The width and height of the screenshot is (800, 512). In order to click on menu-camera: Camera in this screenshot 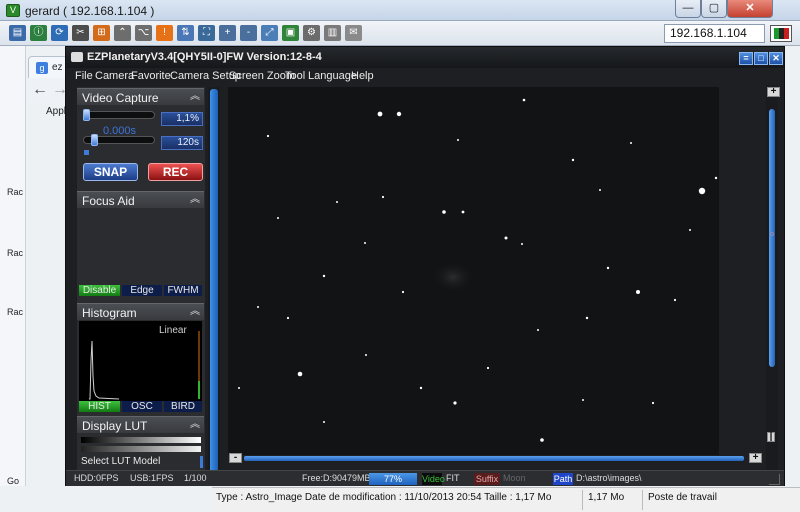, I will do `click(114, 76)`.